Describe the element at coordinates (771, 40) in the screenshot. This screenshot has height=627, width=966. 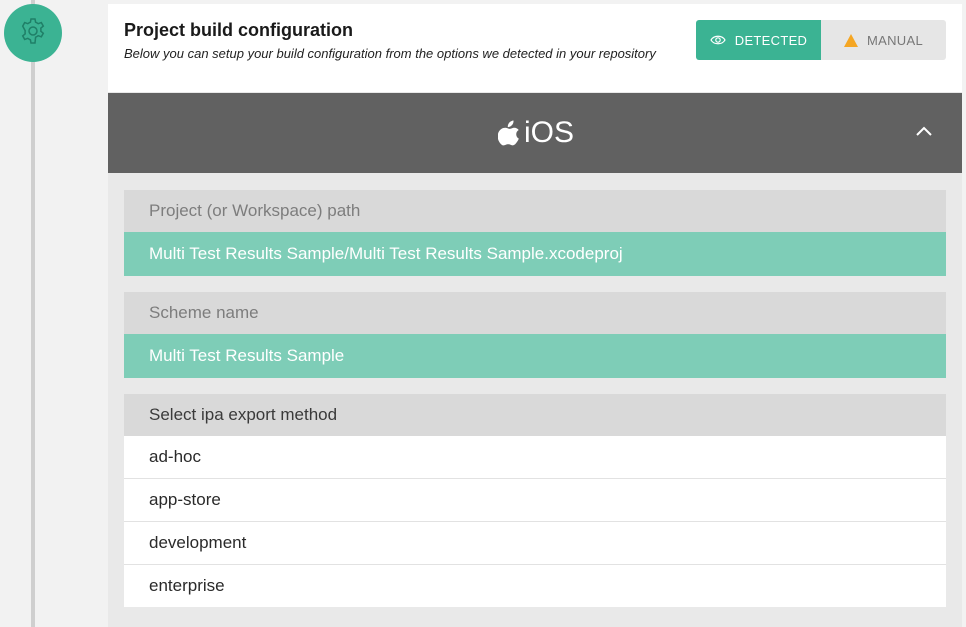
I see `detected-label: DETECTED` at that location.